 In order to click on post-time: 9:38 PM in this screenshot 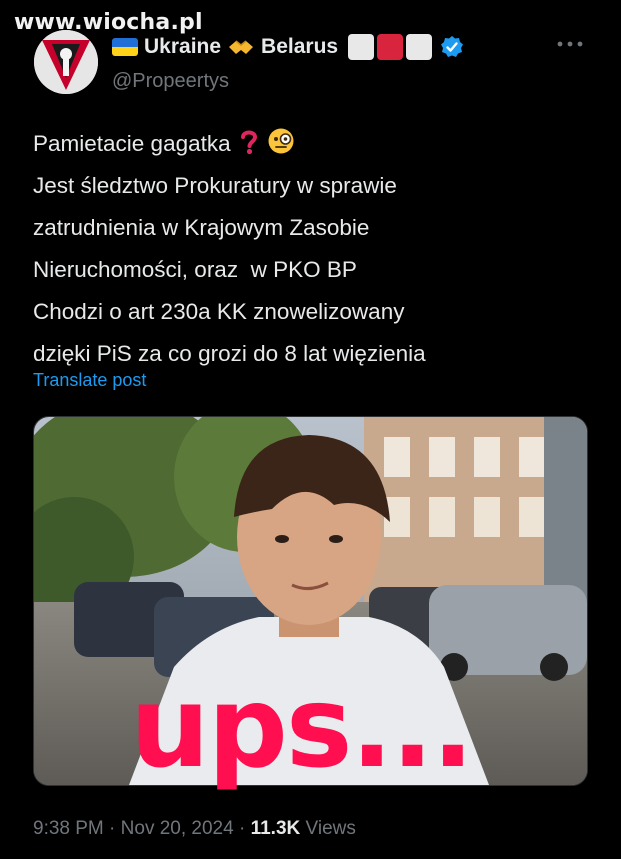, I will do `click(68, 828)`.